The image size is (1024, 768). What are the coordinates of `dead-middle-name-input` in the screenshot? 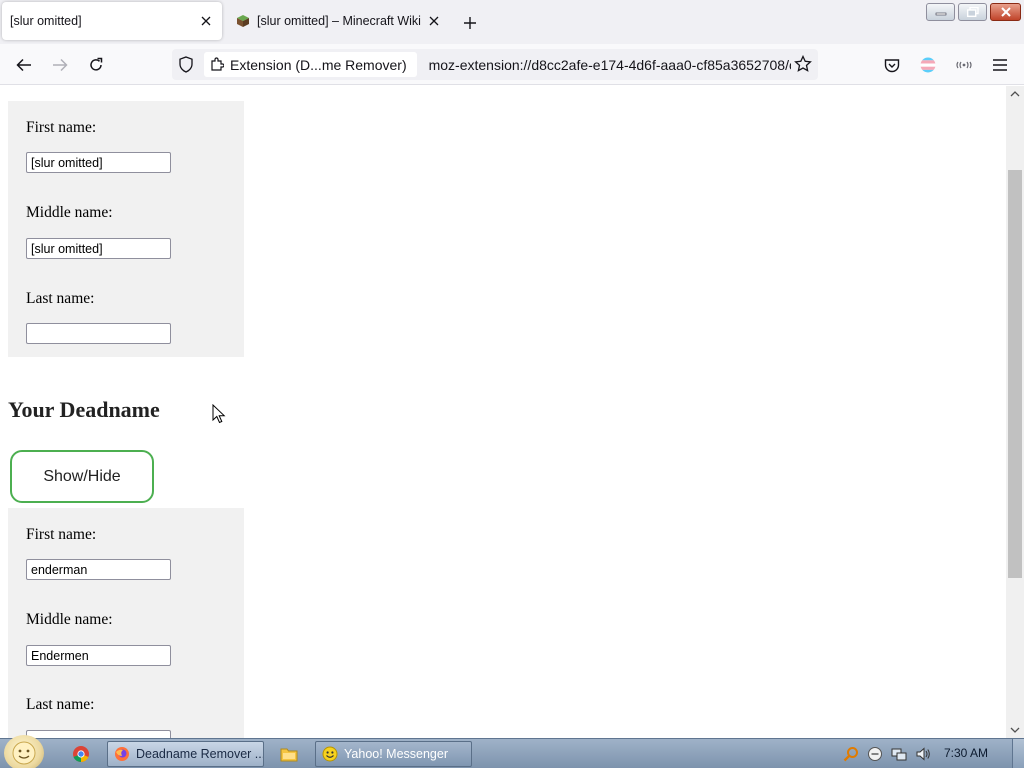 It's located at (98, 655).